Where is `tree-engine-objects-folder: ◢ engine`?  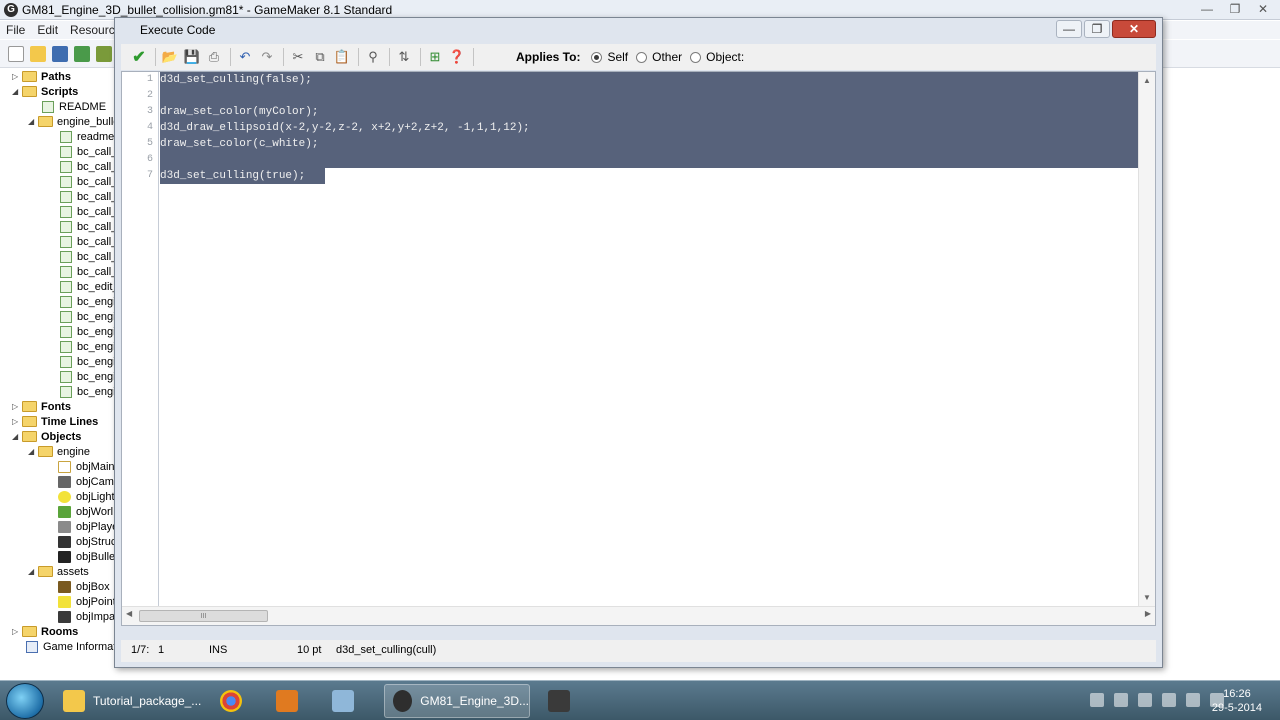 tree-engine-objects-folder: ◢ engine is located at coordinates (59, 451).